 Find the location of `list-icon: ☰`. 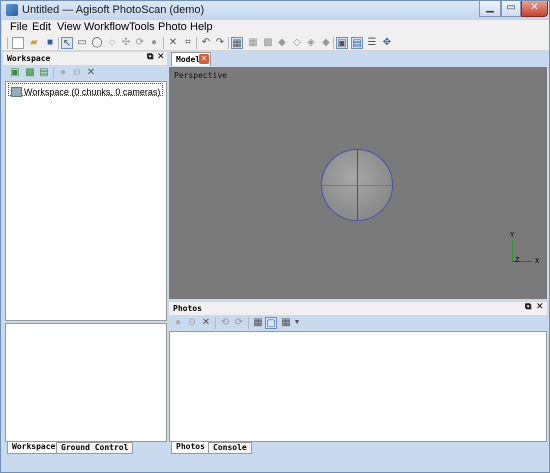

list-icon: ☰ is located at coordinates (372, 43).